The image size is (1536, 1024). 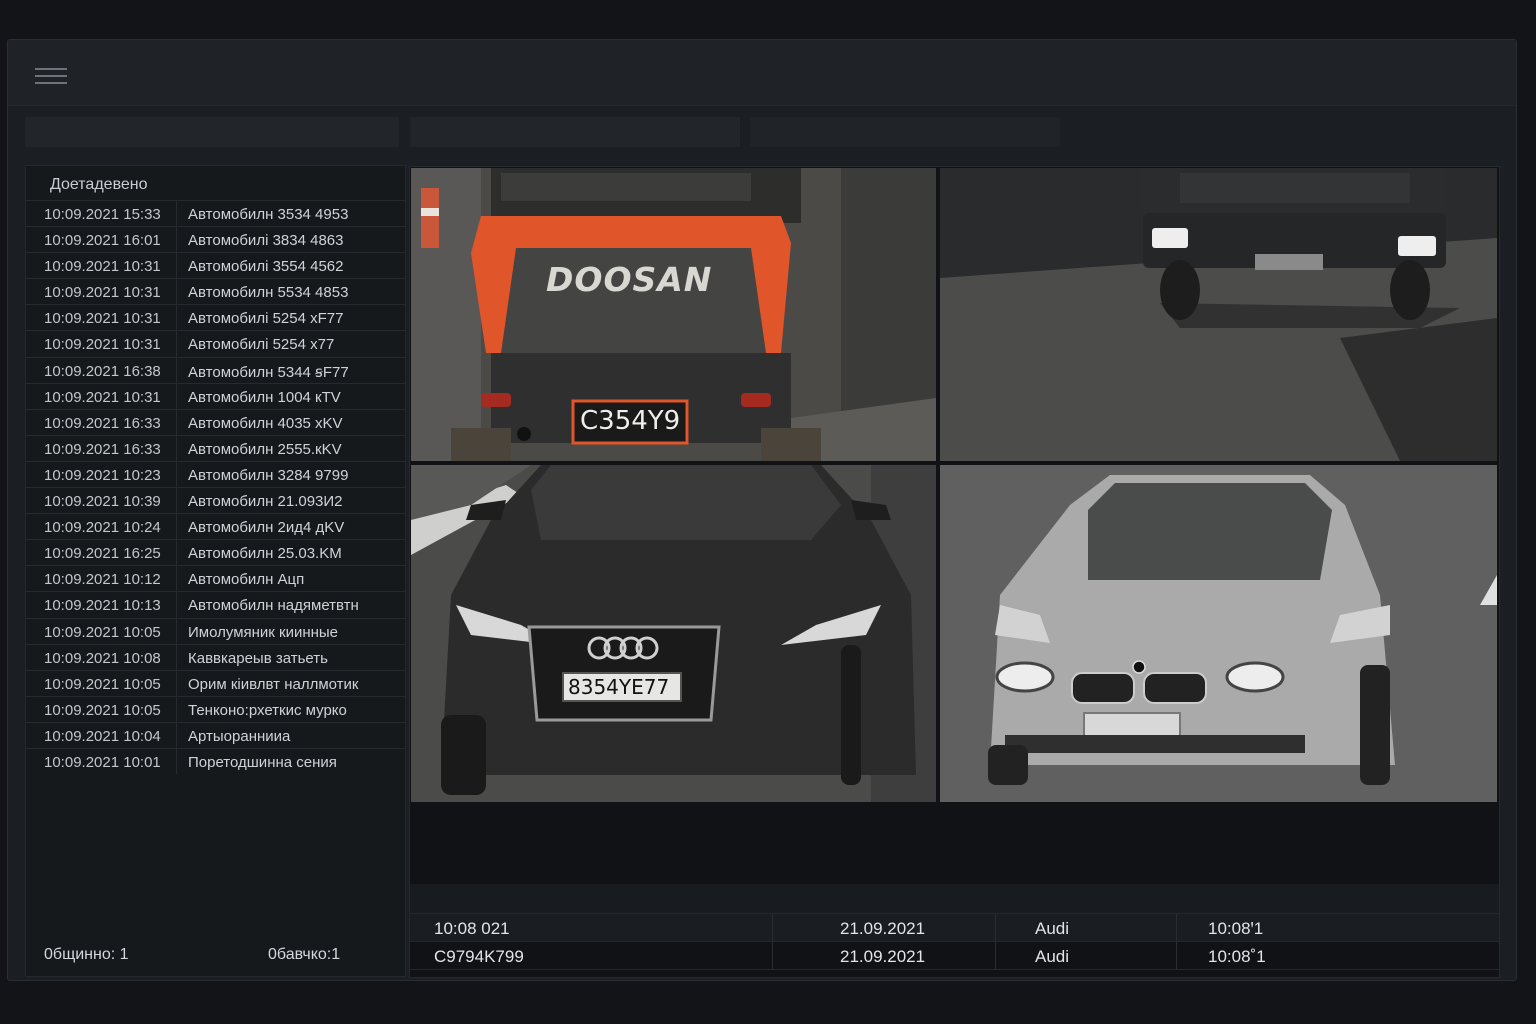 What do you see at coordinates (673, 314) in the screenshot?
I see `camera-feed-1: DOOSAN C354Y9` at bounding box center [673, 314].